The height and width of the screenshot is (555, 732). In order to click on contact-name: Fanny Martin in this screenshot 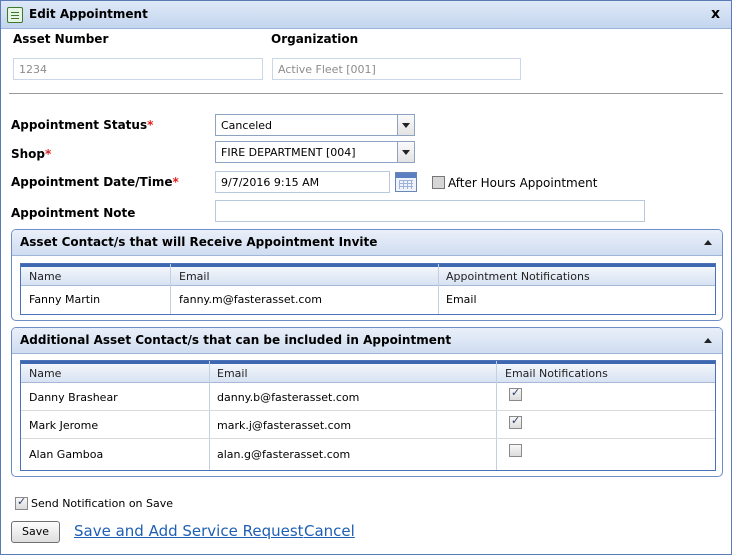, I will do `click(65, 299)`.